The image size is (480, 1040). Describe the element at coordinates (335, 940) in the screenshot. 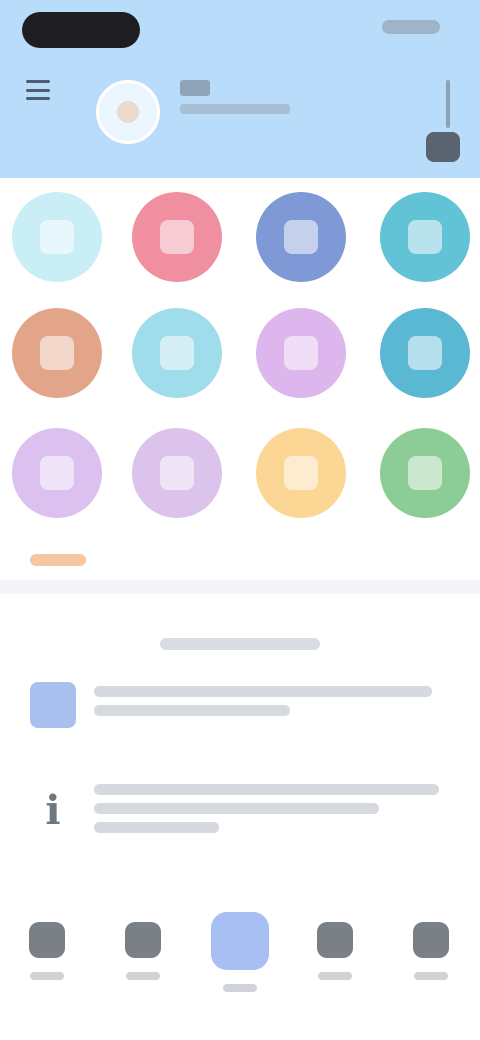

I see `bell-icon` at that location.